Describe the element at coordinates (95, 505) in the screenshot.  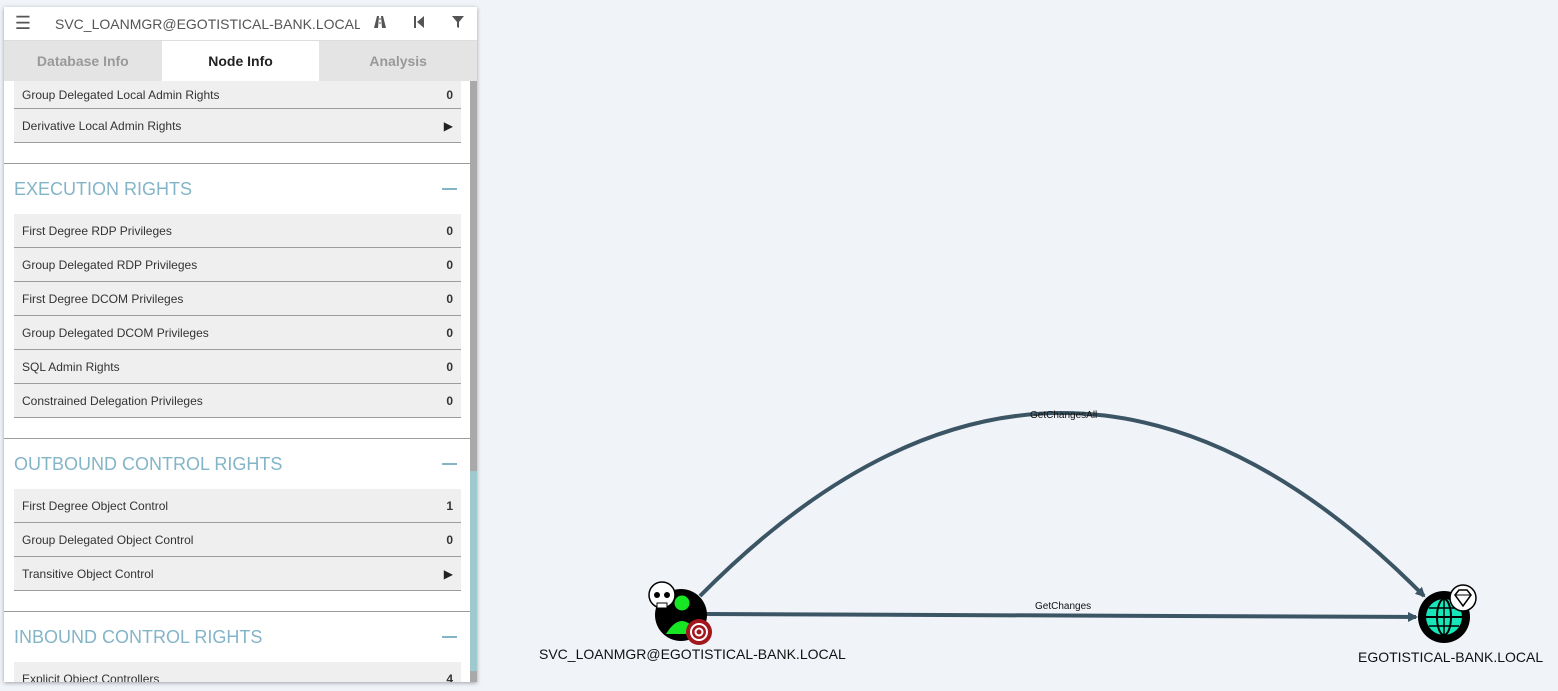
I see `row-label: First Degree Object Control` at that location.